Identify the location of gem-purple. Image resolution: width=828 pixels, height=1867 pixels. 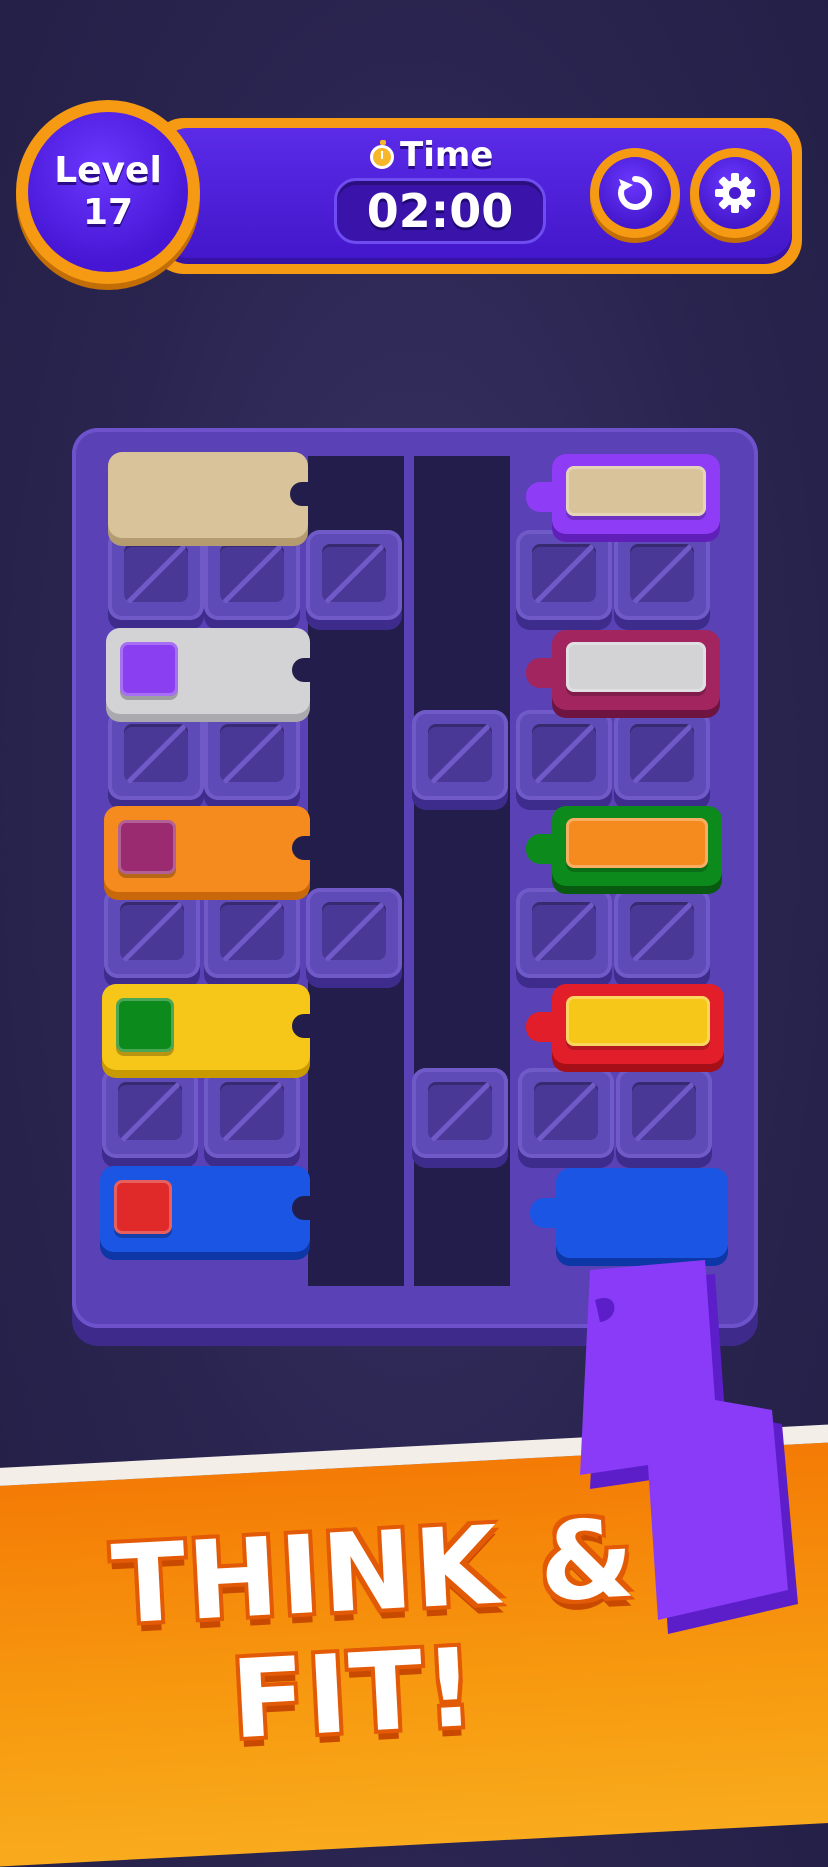
(149, 669).